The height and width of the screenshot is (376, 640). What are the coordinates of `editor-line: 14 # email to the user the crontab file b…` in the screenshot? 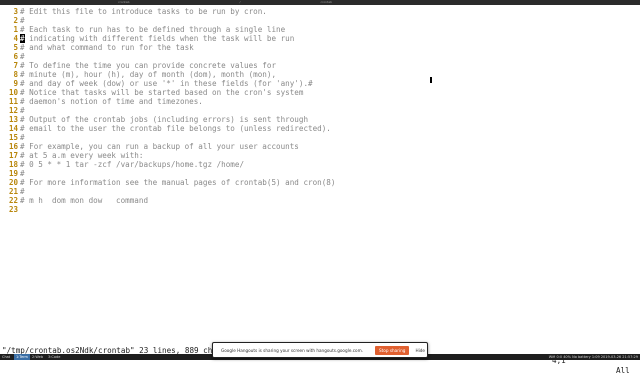 It's located at (165, 128).